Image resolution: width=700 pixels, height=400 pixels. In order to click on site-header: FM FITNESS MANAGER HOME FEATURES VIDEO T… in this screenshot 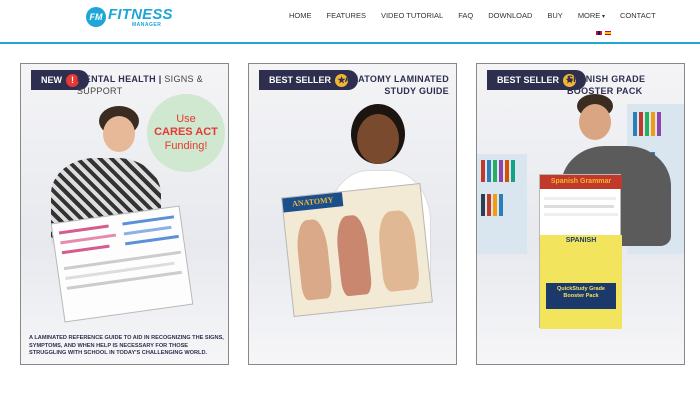, I will do `click(350, 22)`.